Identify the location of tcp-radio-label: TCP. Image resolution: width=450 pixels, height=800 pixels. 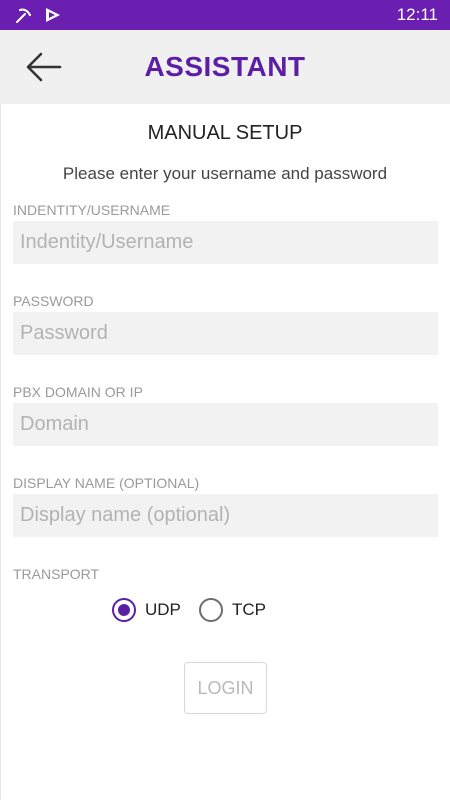
(249, 609).